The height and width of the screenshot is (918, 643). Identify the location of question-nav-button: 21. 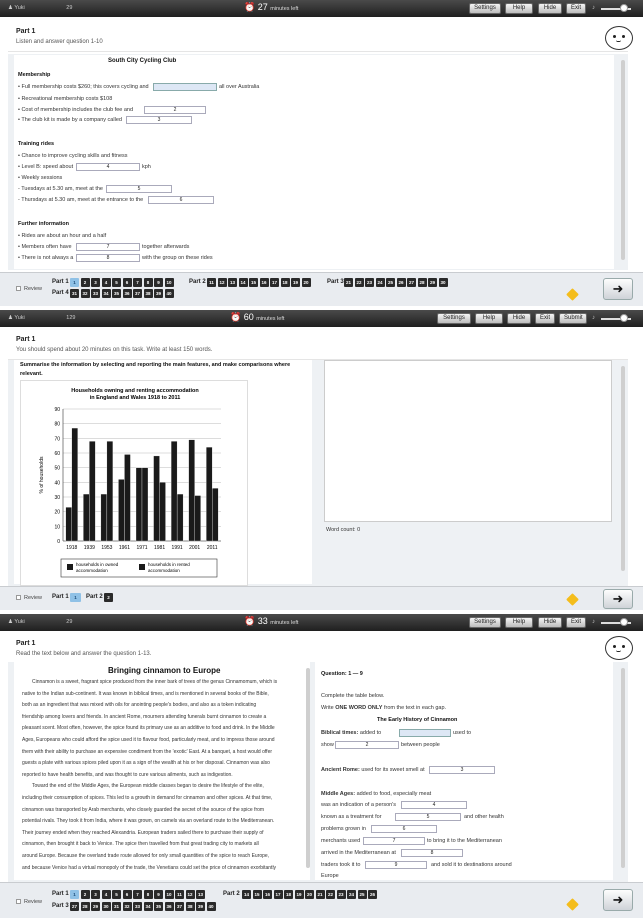
(348, 282).